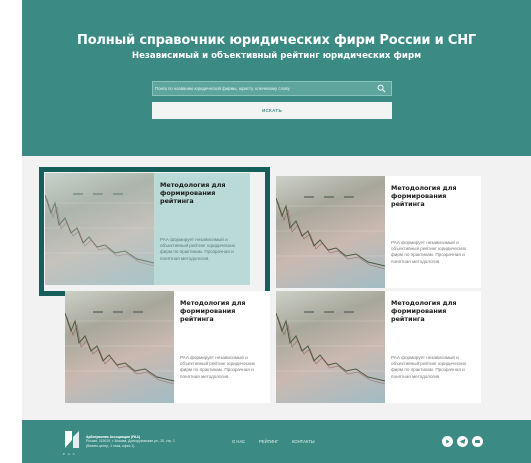  Describe the element at coordinates (265, 88) in the screenshot. I see `search-input` at that location.